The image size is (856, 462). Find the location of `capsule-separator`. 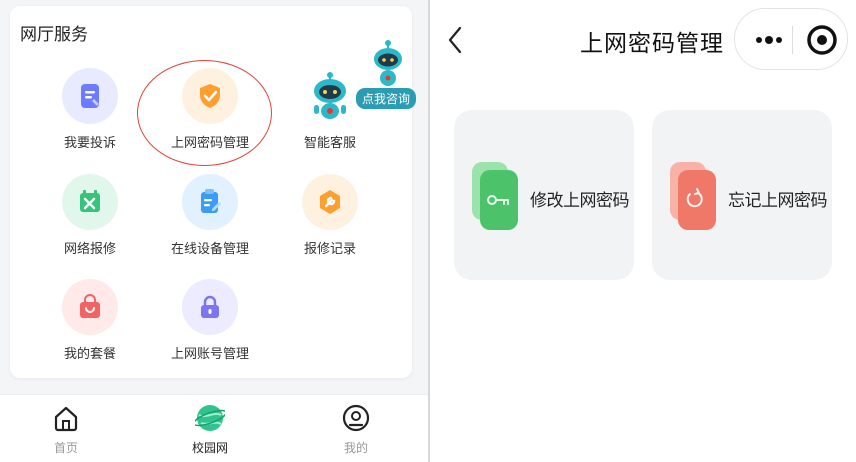

capsule-separator is located at coordinates (792, 40).